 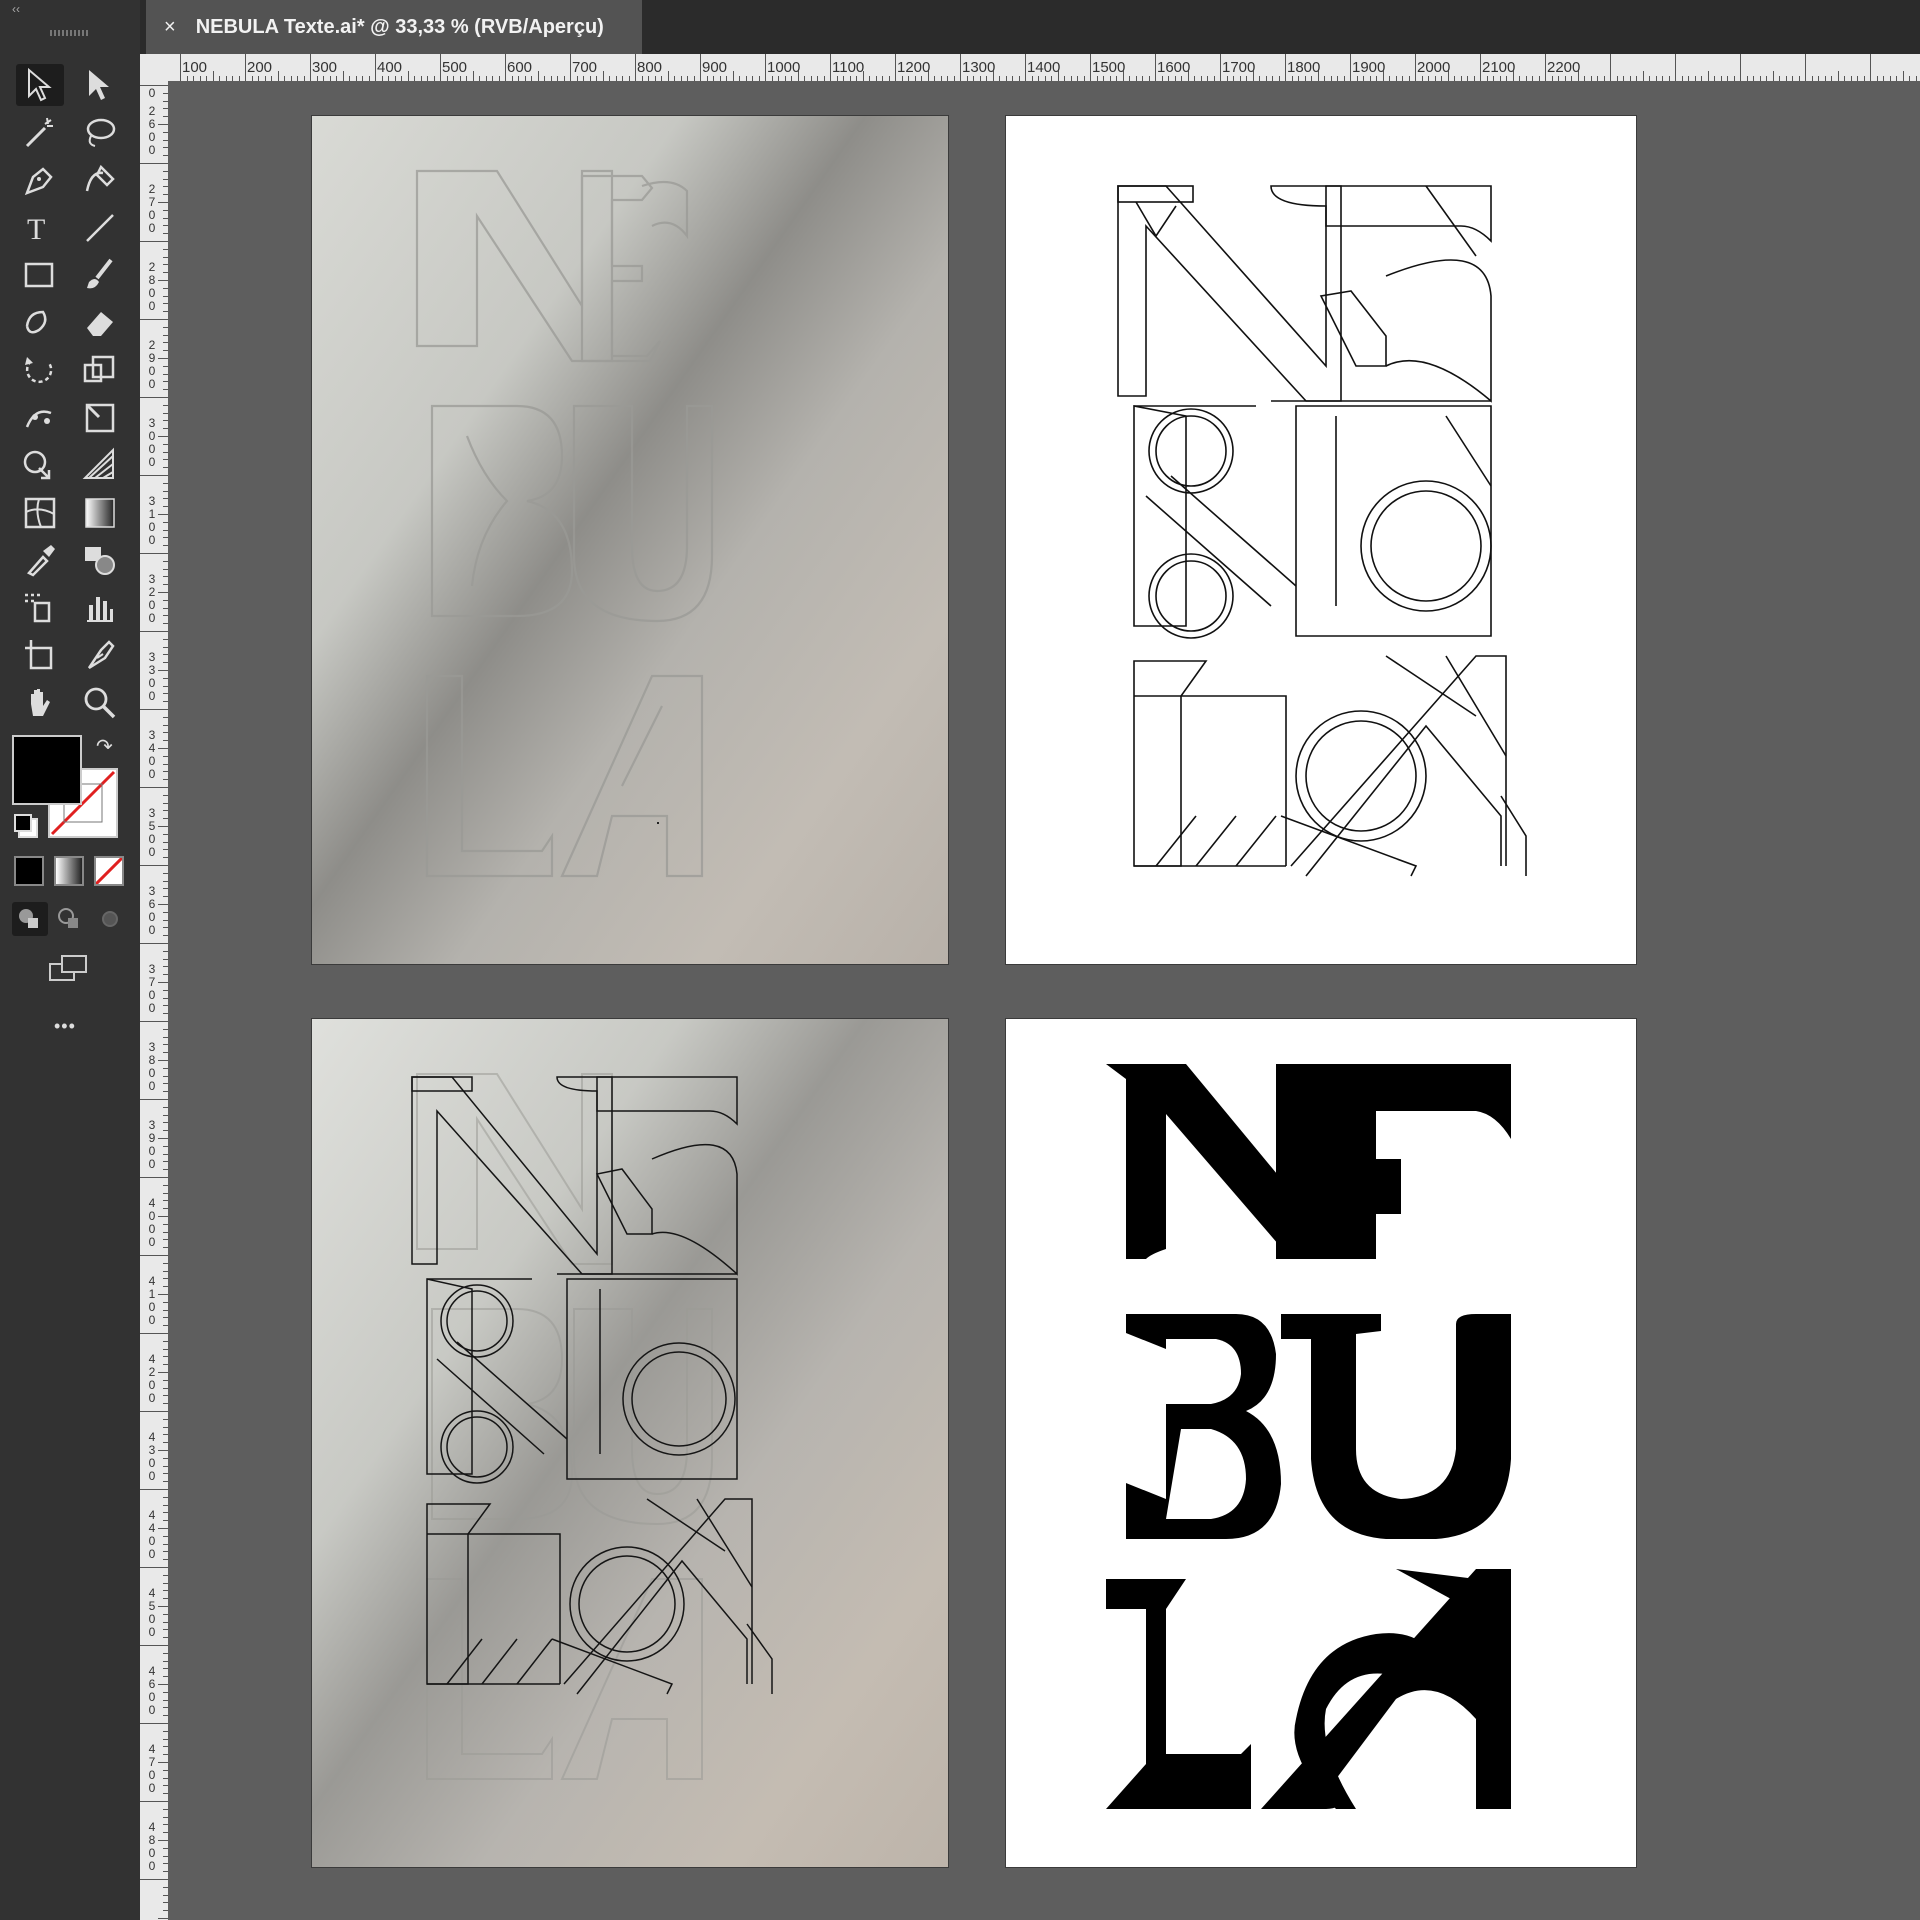 What do you see at coordinates (40, 465) in the screenshot?
I see `shape-builder-tool` at bounding box center [40, 465].